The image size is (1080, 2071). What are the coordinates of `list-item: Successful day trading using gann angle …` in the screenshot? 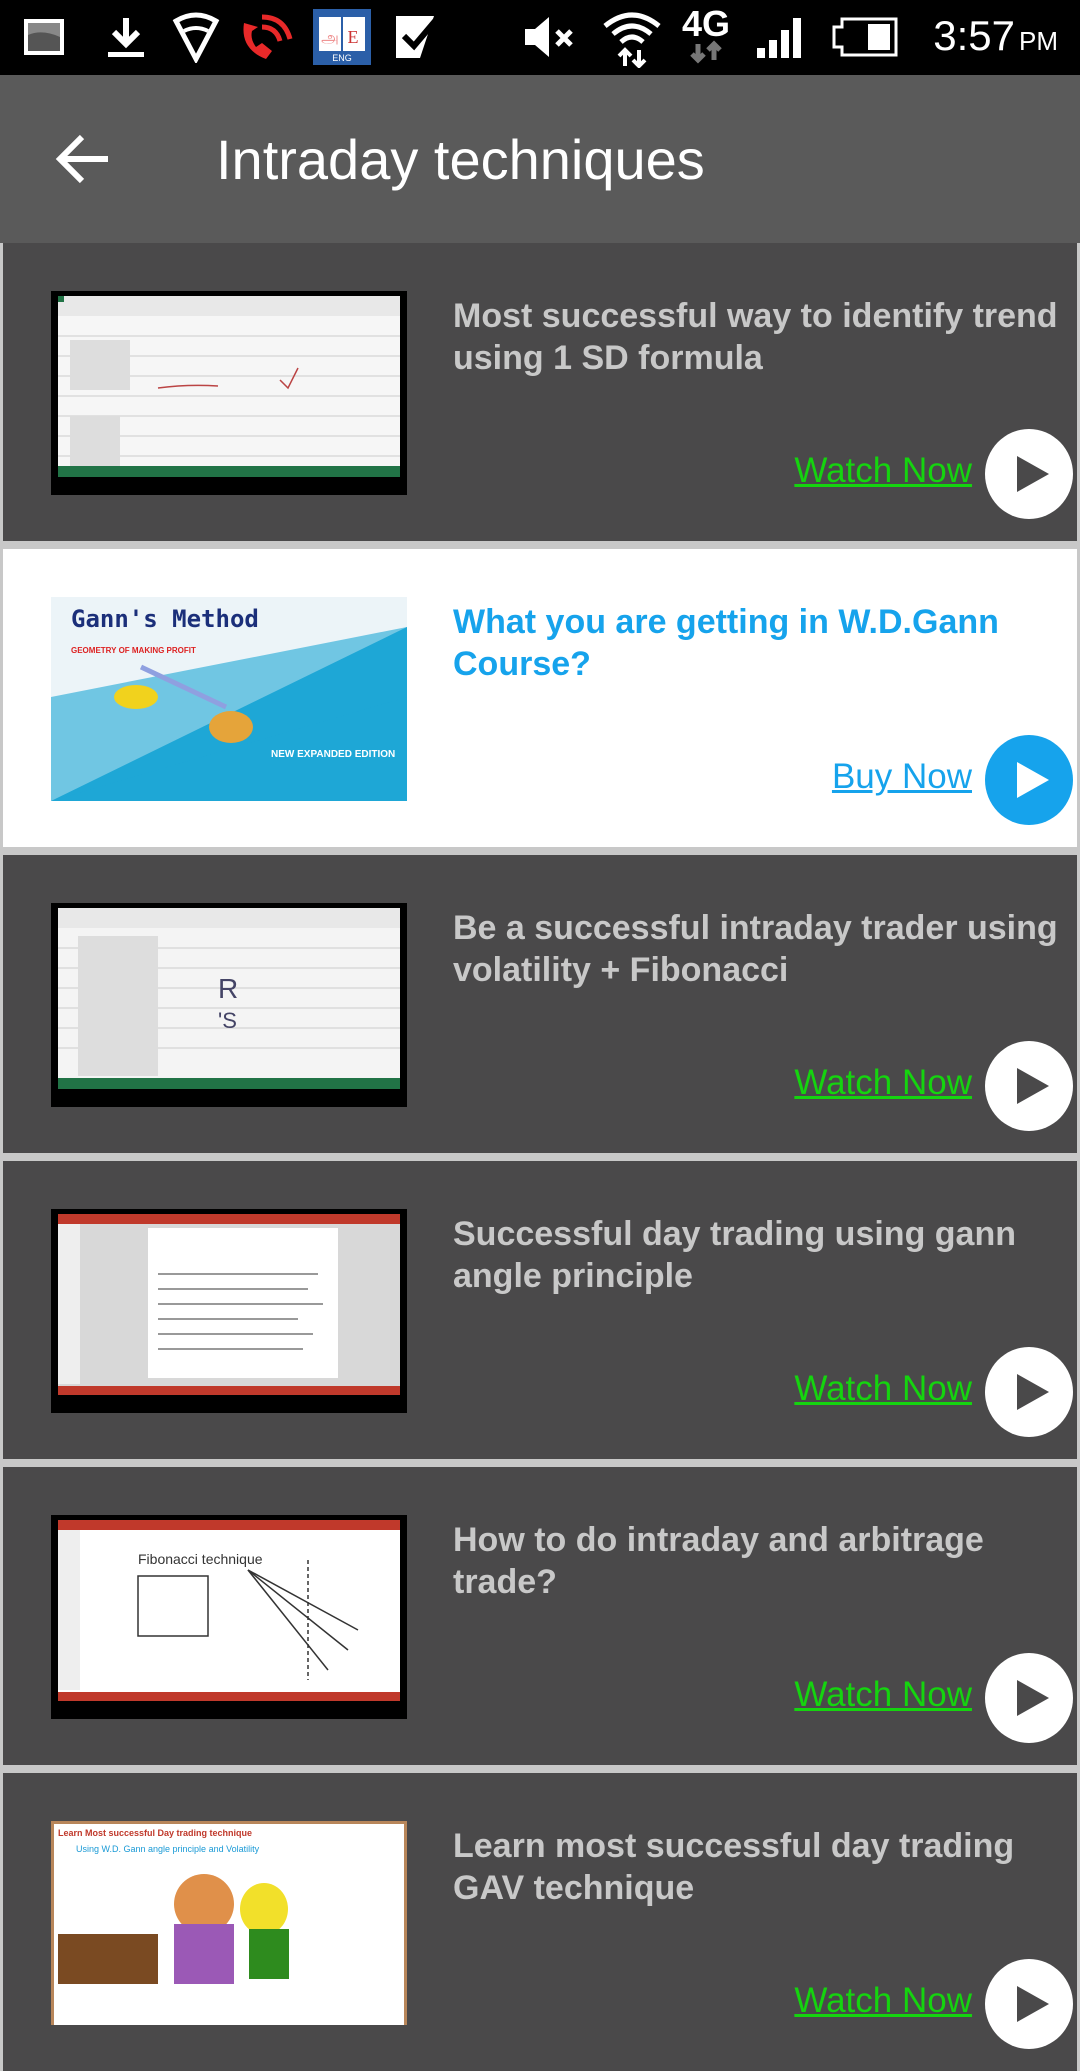 It's located at (540, 1310).